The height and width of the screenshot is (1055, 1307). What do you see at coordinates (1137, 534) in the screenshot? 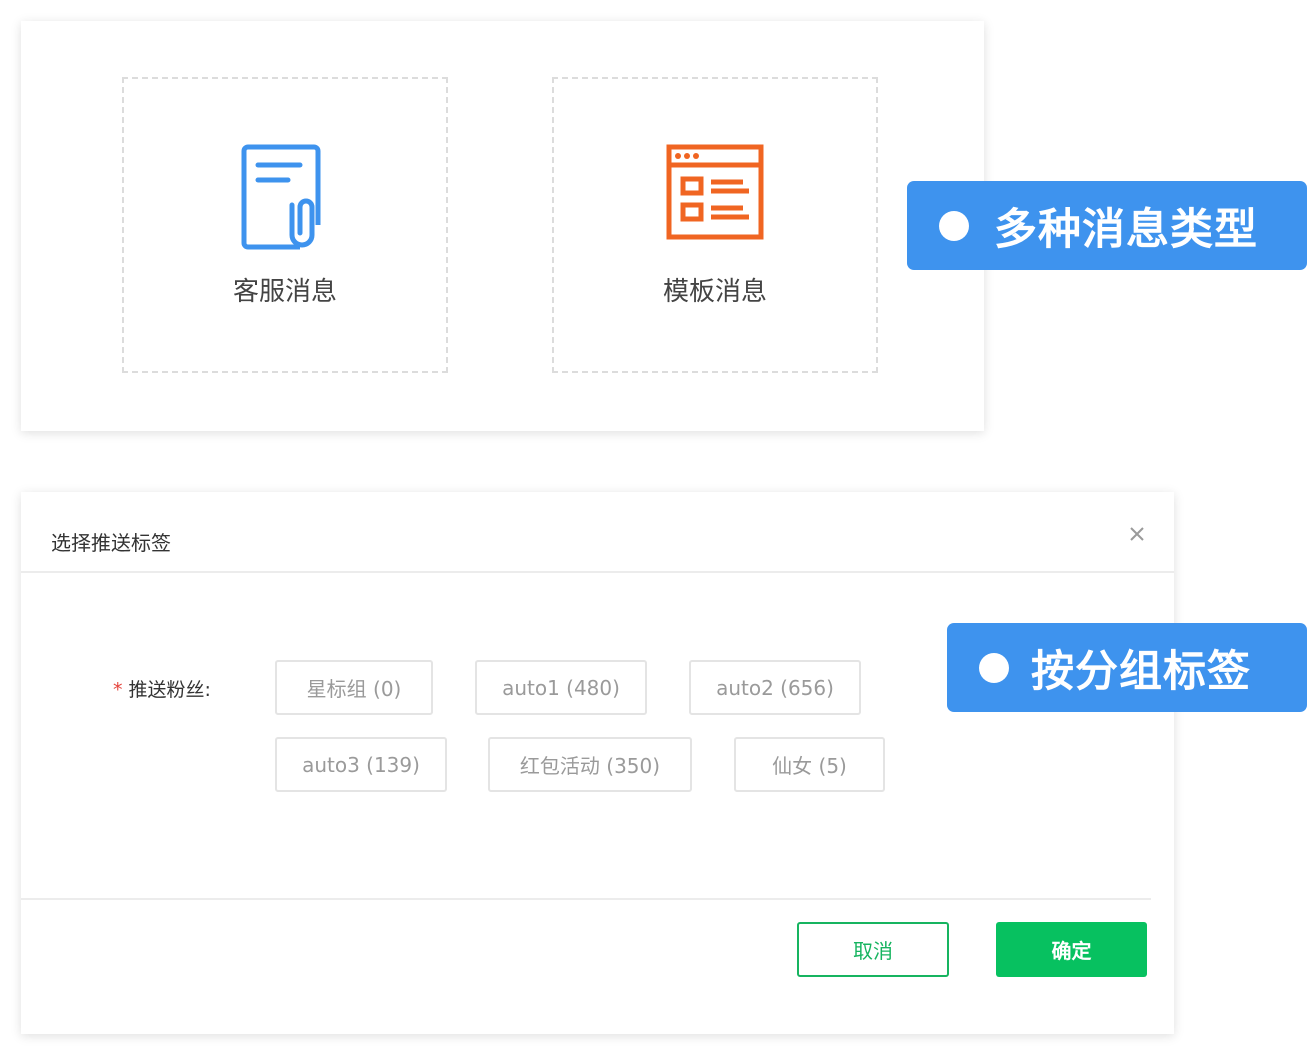
I see `close-icon` at bounding box center [1137, 534].